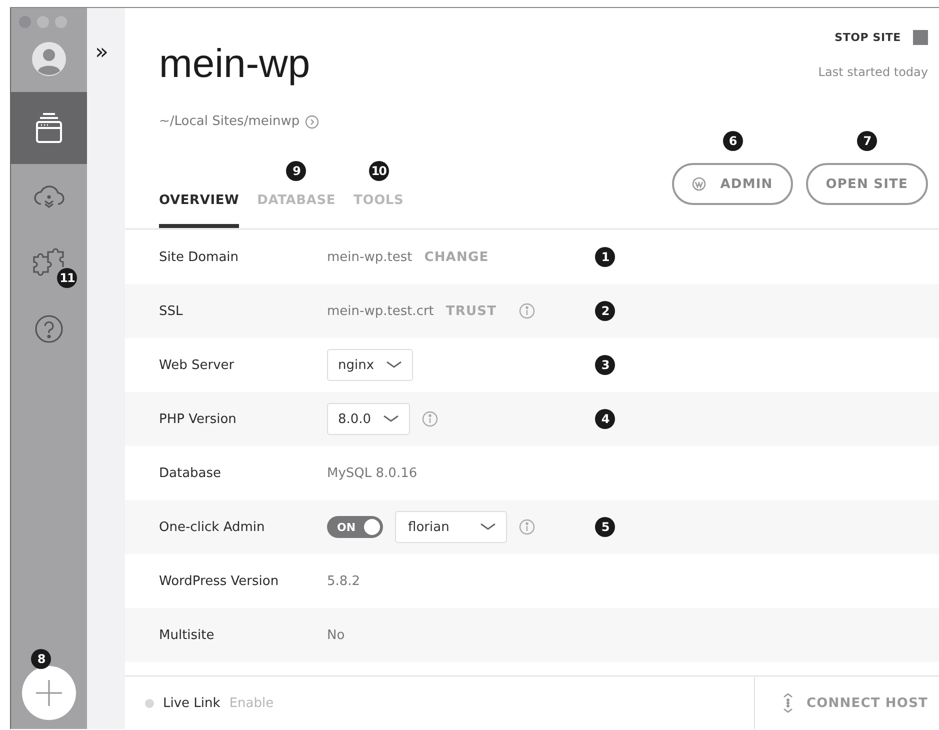 This screenshot has height=730, width=939. What do you see at coordinates (605, 365) in the screenshot?
I see `callout-badge: 3` at bounding box center [605, 365].